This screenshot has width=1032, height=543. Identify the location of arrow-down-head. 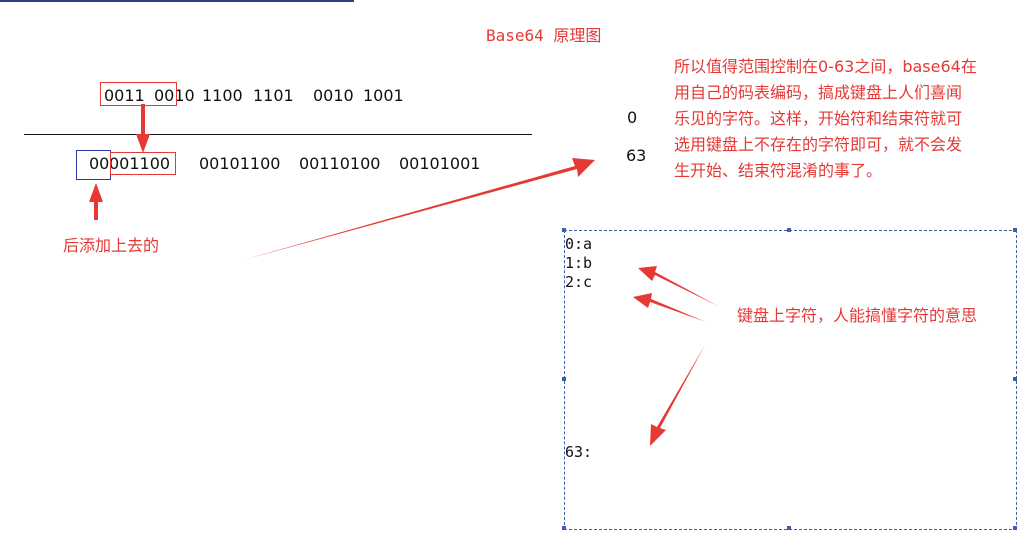
(143, 143).